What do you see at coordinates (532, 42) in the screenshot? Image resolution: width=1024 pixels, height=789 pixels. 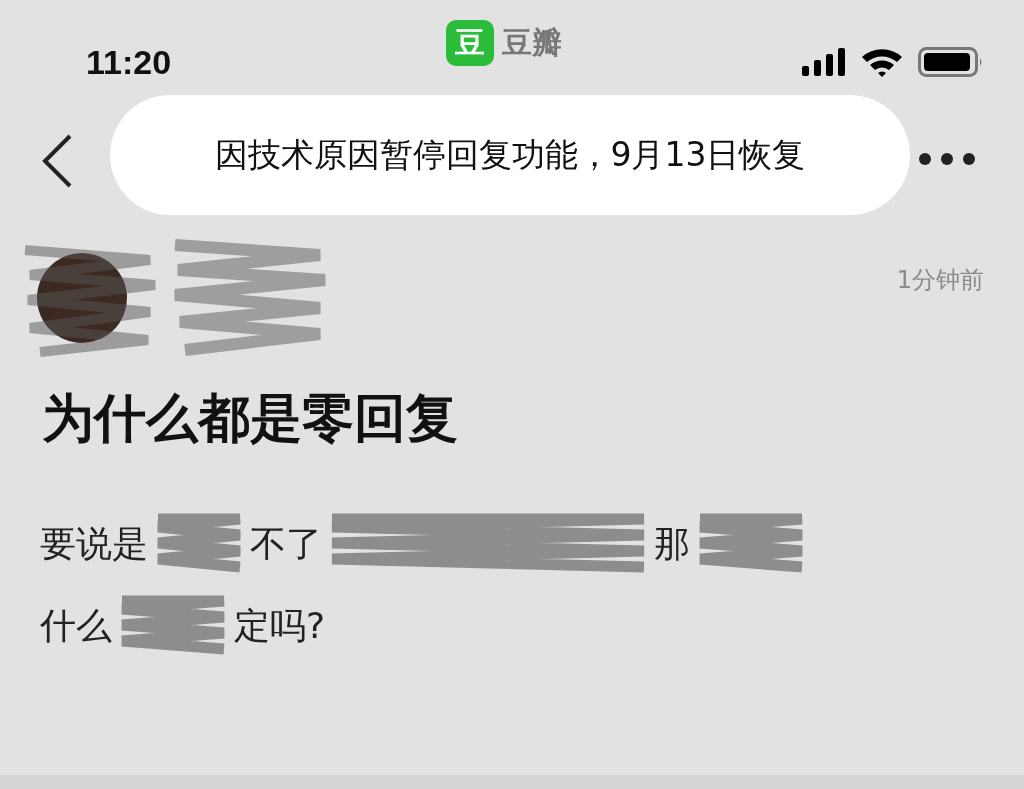 I see `app-name: 豆瓣` at bounding box center [532, 42].